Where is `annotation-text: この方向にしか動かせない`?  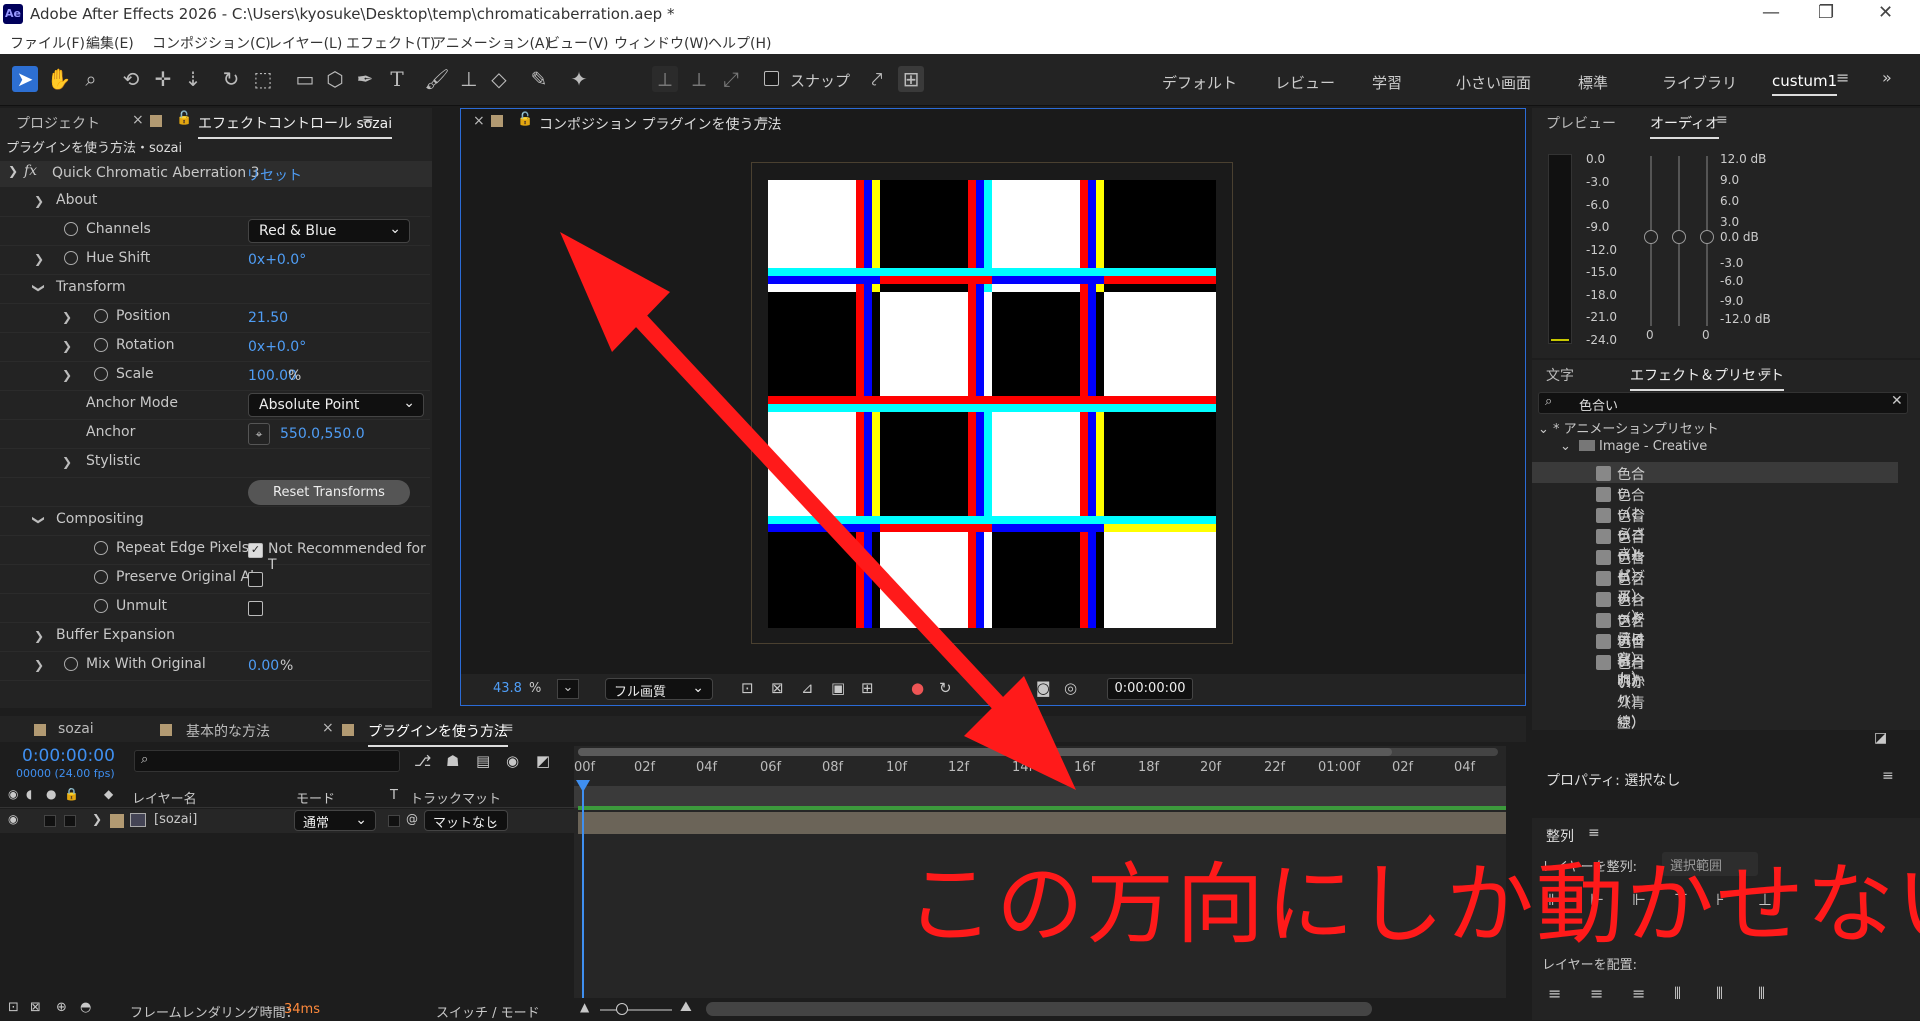
annotation-text: この方向にしか動かせない is located at coordinates (1413, 904).